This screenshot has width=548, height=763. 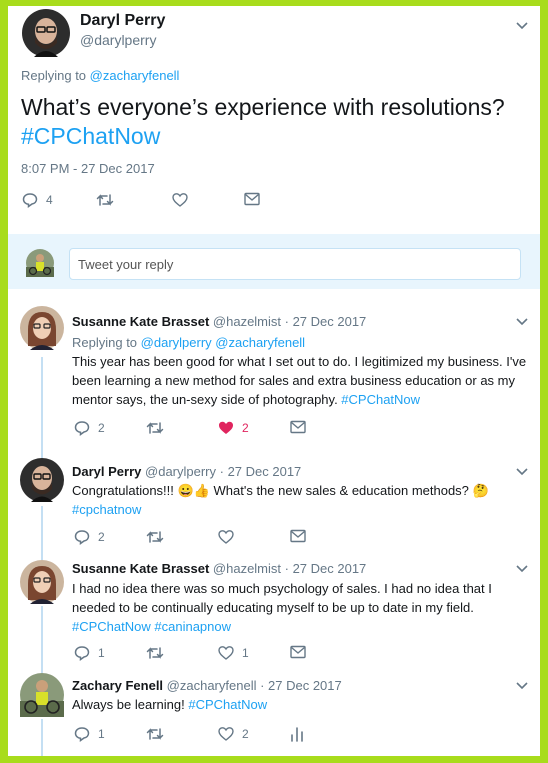 I want to click on replying-to-link: @darylperry, so click(x=176, y=342).